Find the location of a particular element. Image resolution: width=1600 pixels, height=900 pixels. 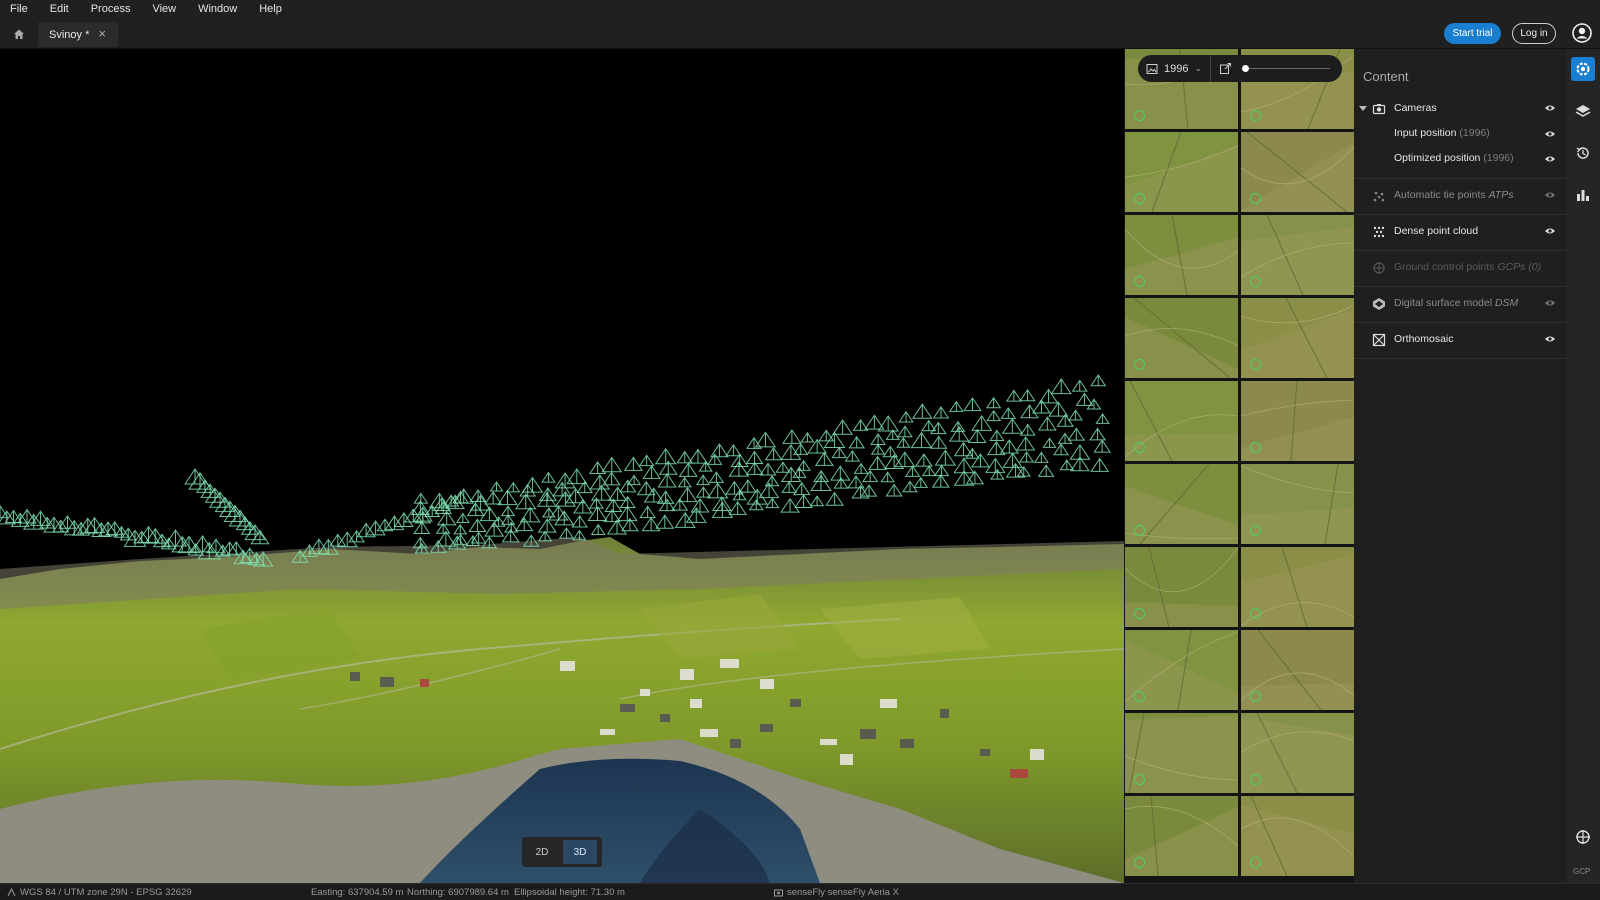

start-trial-button: Start trial is located at coordinates (1472, 33).